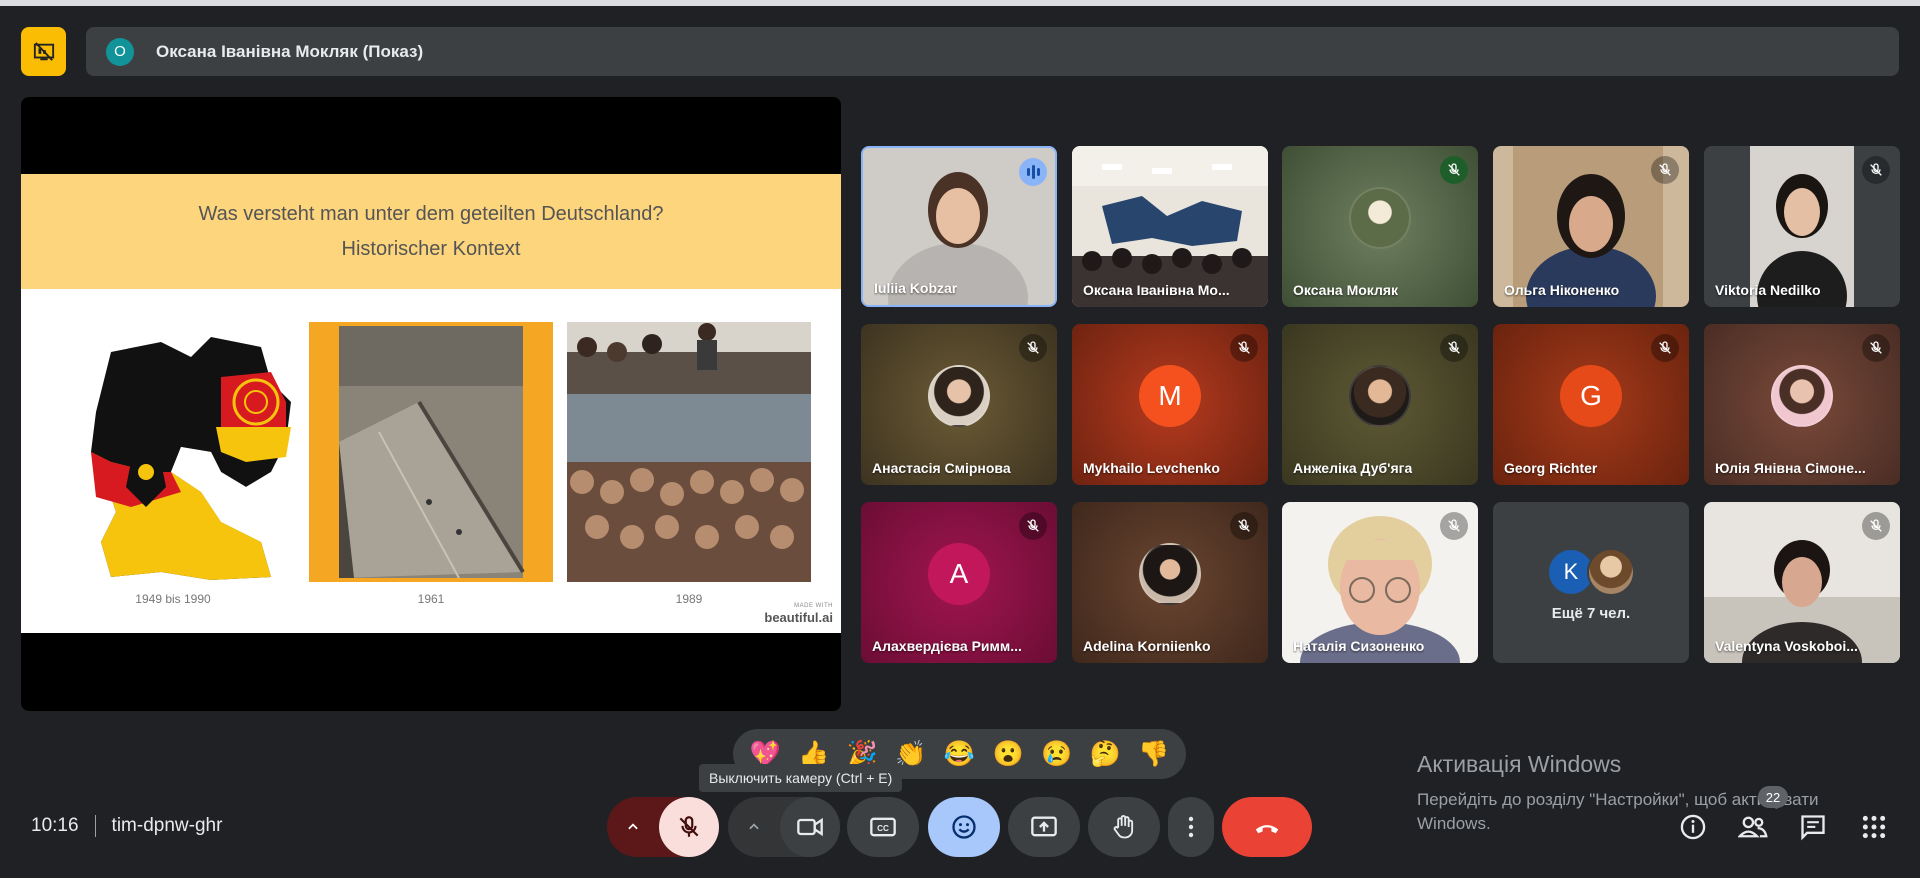 This screenshot has width=1920, height=878. I want to click on germany-map-image, so click(201, 458).